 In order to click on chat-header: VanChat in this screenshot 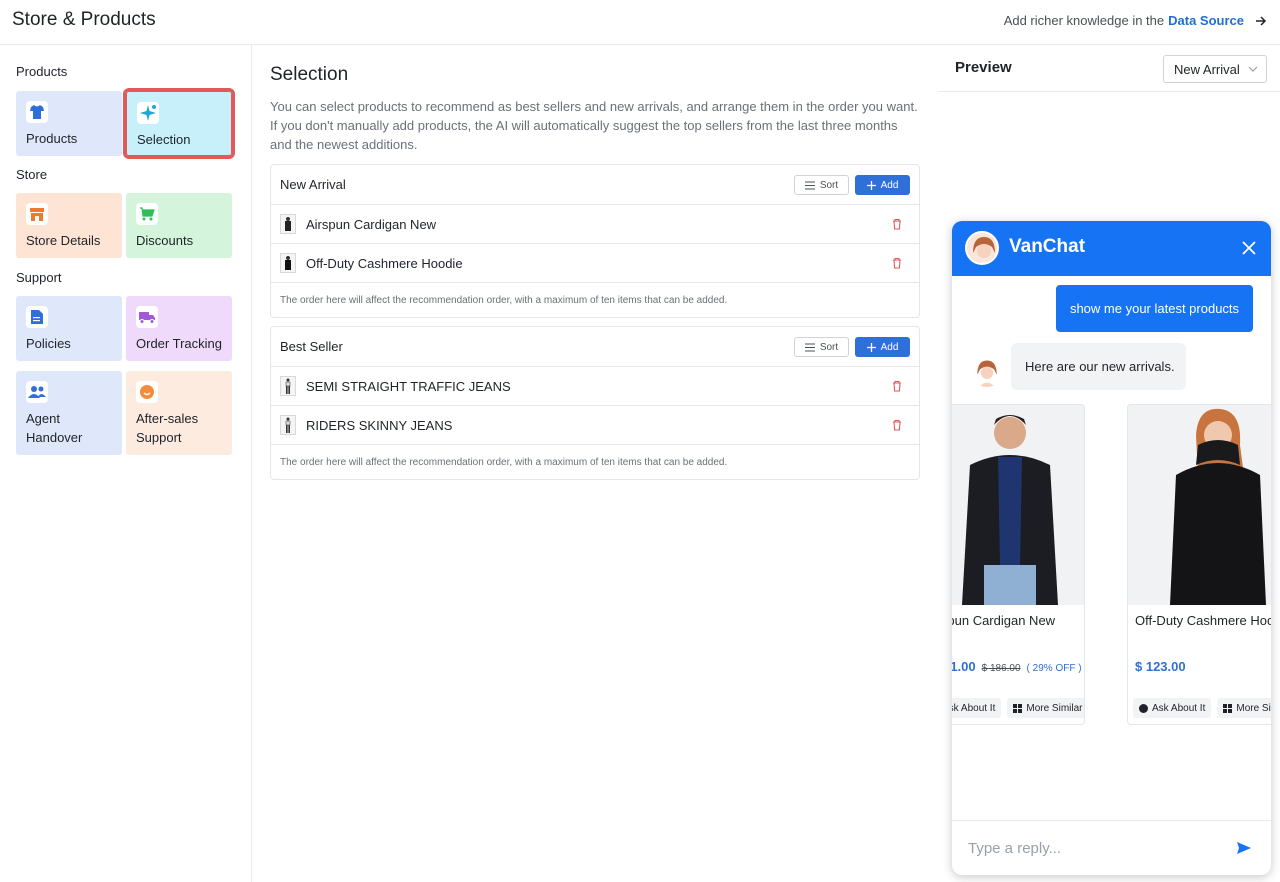, I will do `click(1111, 248)`.